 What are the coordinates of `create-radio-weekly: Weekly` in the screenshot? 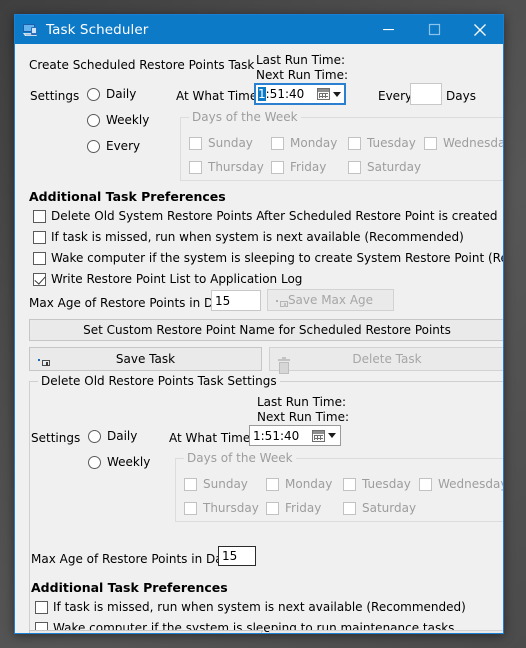 It's located at (118, 120).